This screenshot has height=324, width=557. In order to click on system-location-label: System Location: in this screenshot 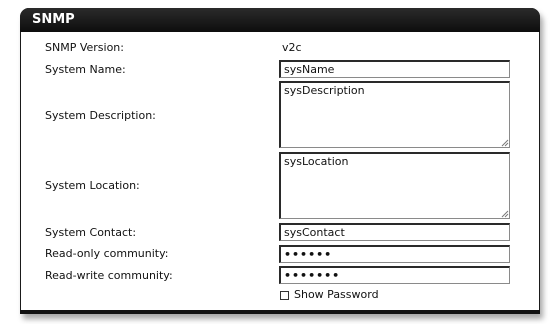, I will do `click(92, 185)`.